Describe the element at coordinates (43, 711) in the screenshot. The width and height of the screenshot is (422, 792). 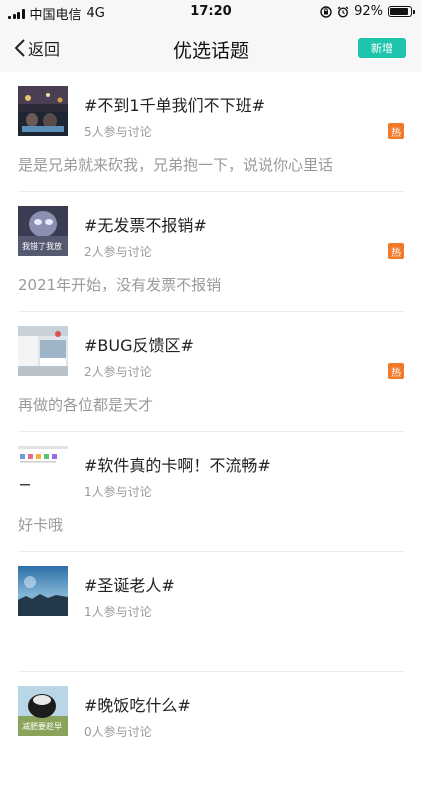
I see `topic-thumbnail: 减肥要趁早` at that location.